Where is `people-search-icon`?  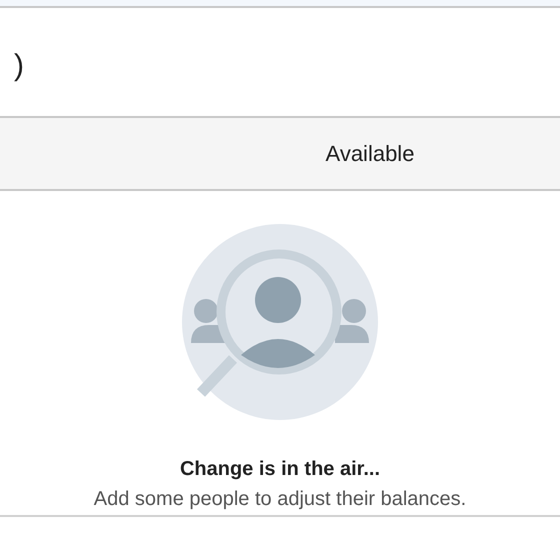 people-search-icon is located at coordinates (280, 322).